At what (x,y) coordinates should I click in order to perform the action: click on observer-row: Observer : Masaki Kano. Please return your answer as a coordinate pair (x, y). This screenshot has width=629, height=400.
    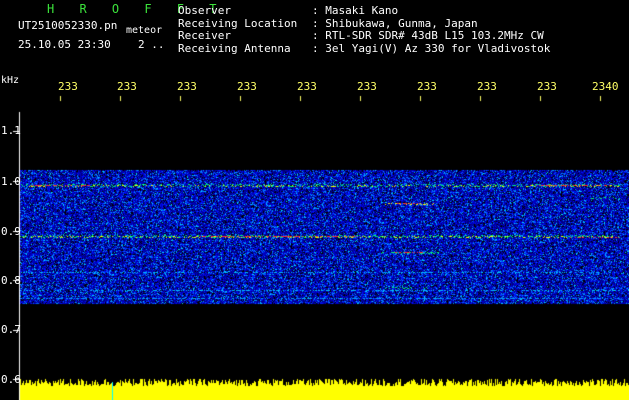
    Looking at the image, I should click on (364, 11).